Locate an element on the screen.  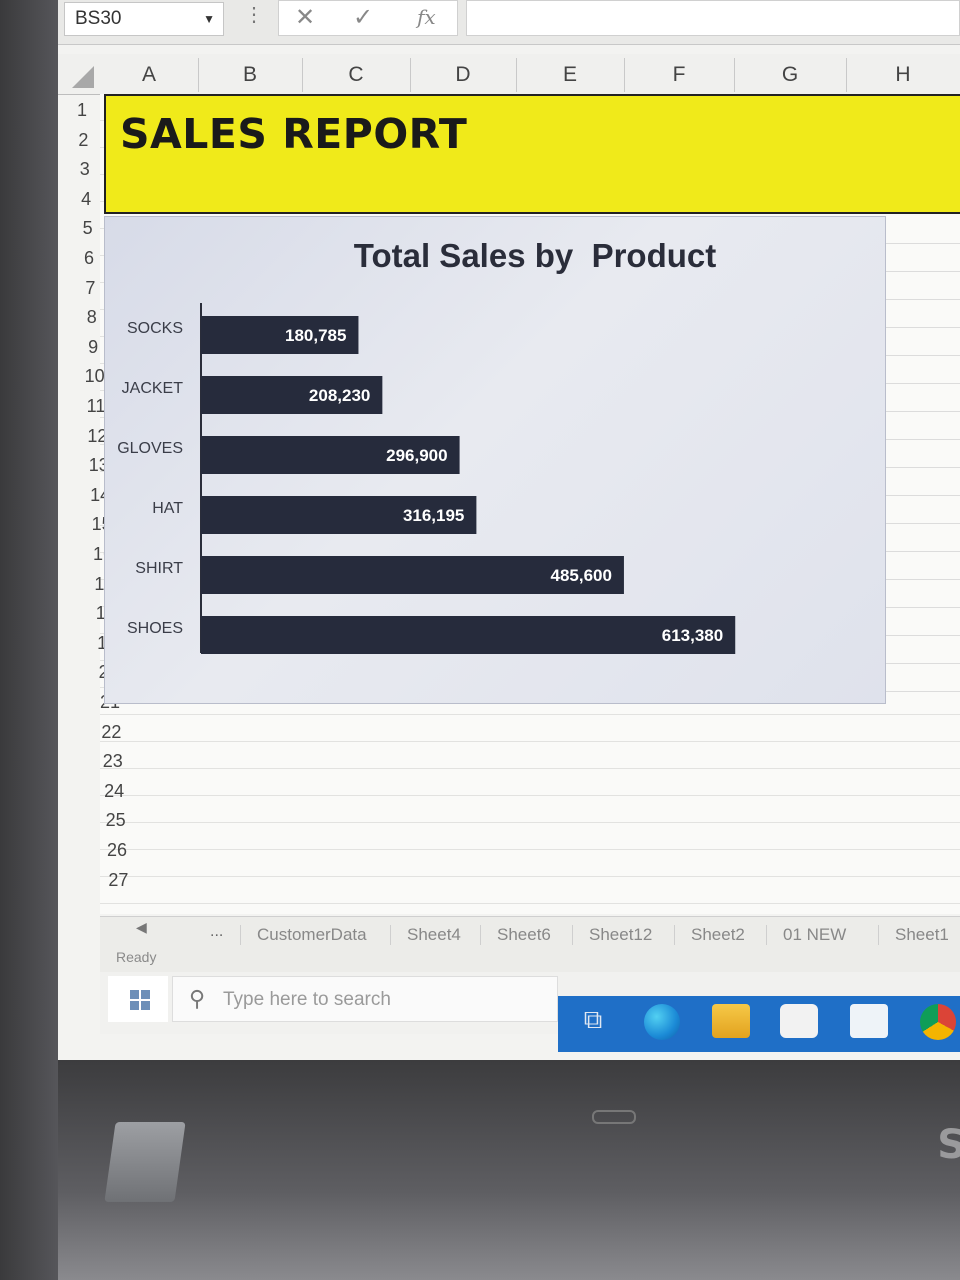
data-label: 296,900 is located at coordinates (416, 455).